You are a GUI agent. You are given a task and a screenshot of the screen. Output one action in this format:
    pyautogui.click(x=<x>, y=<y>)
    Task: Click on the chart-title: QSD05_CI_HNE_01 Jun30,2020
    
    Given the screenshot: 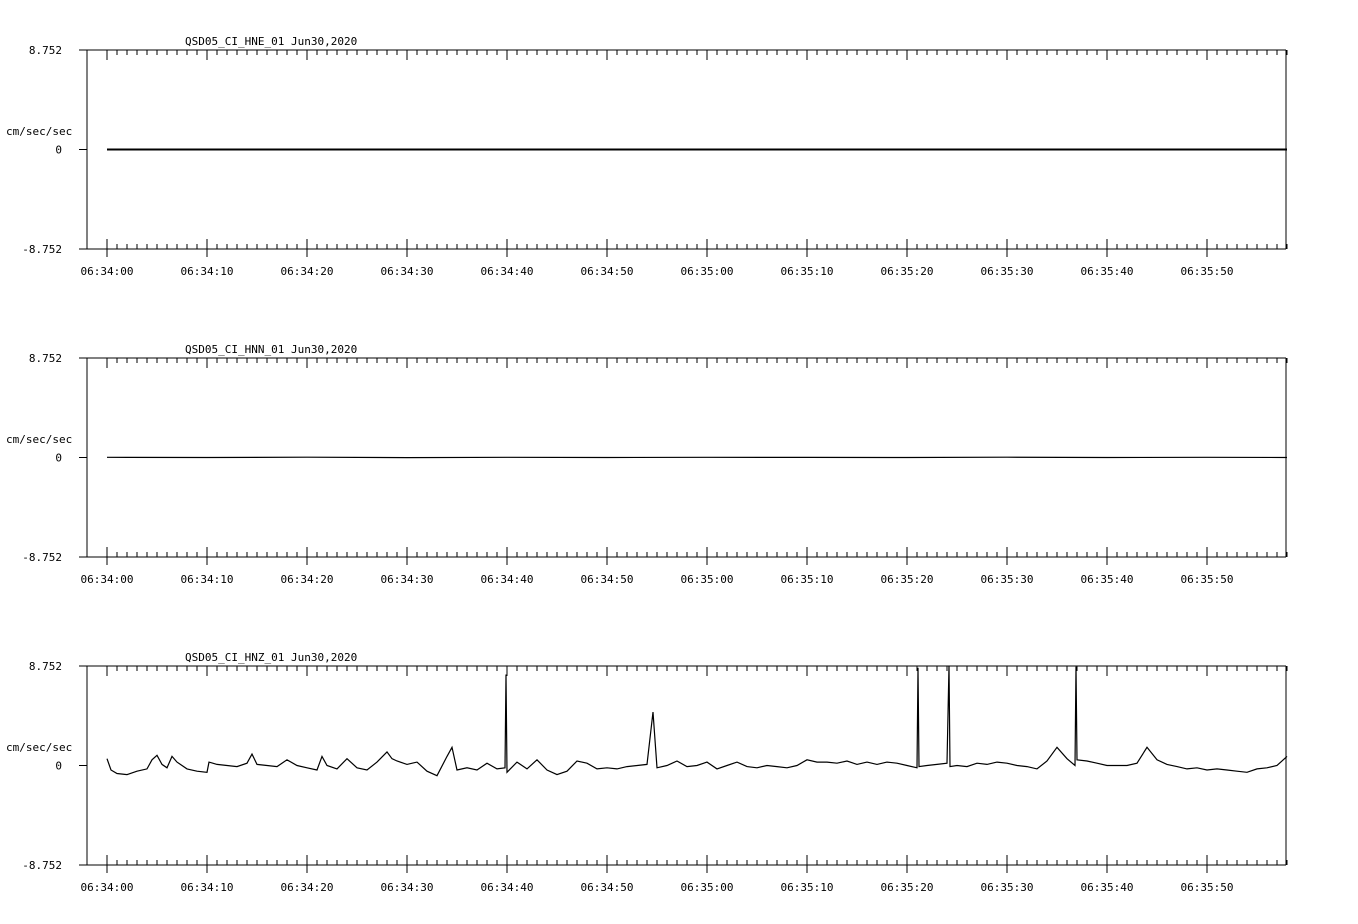 What is the action you would take?
    pyautogui.click(x=271, y=41)
    